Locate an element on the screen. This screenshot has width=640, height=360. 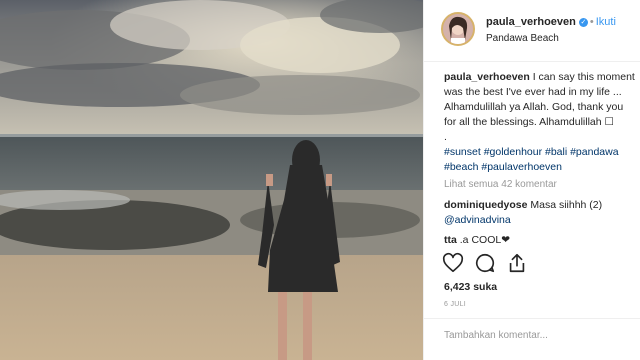
heart-icon is located at coordinates (453, 263).